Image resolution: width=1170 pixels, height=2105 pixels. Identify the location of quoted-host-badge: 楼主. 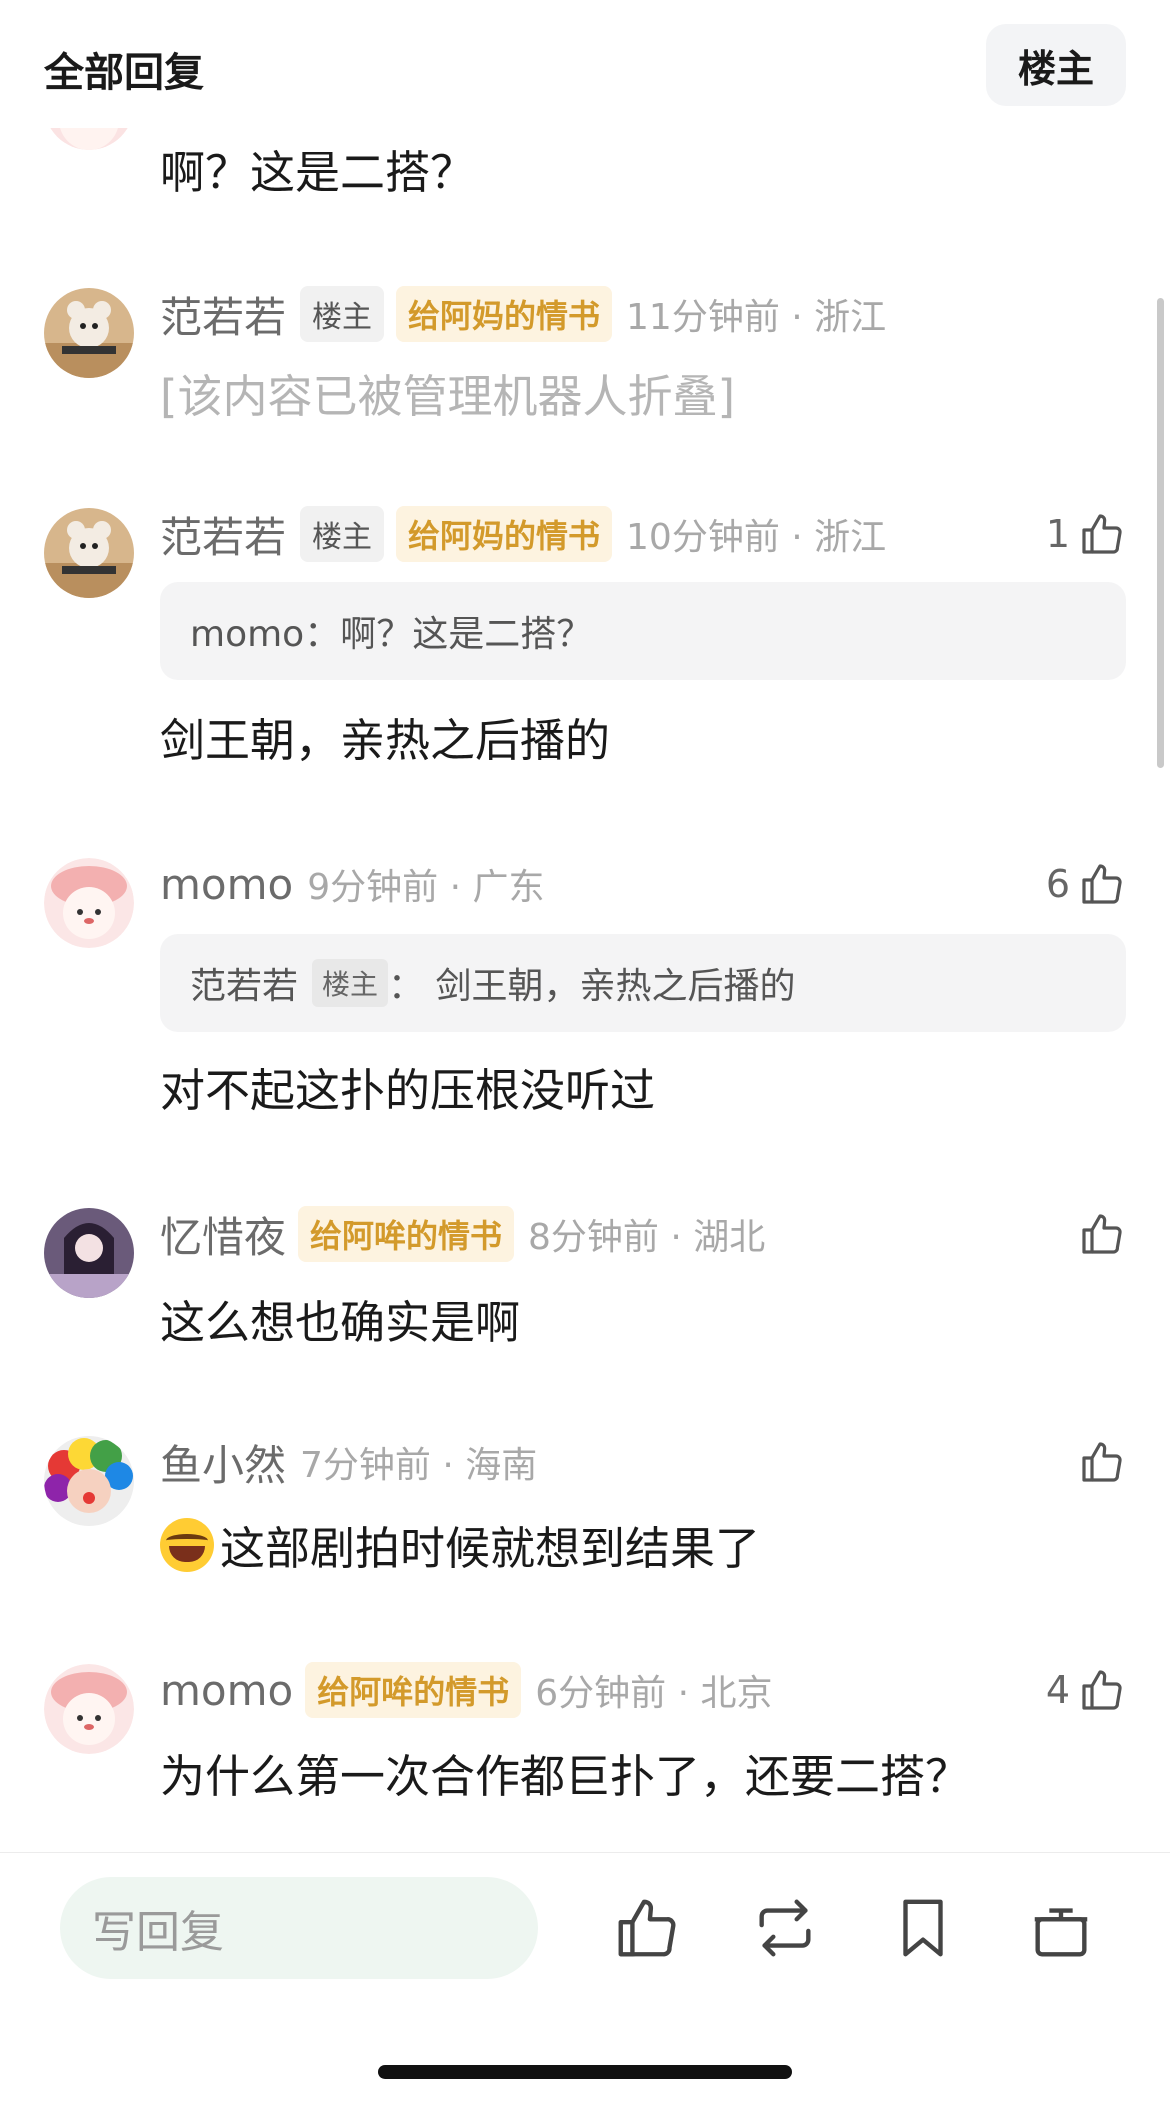
(350, 983).